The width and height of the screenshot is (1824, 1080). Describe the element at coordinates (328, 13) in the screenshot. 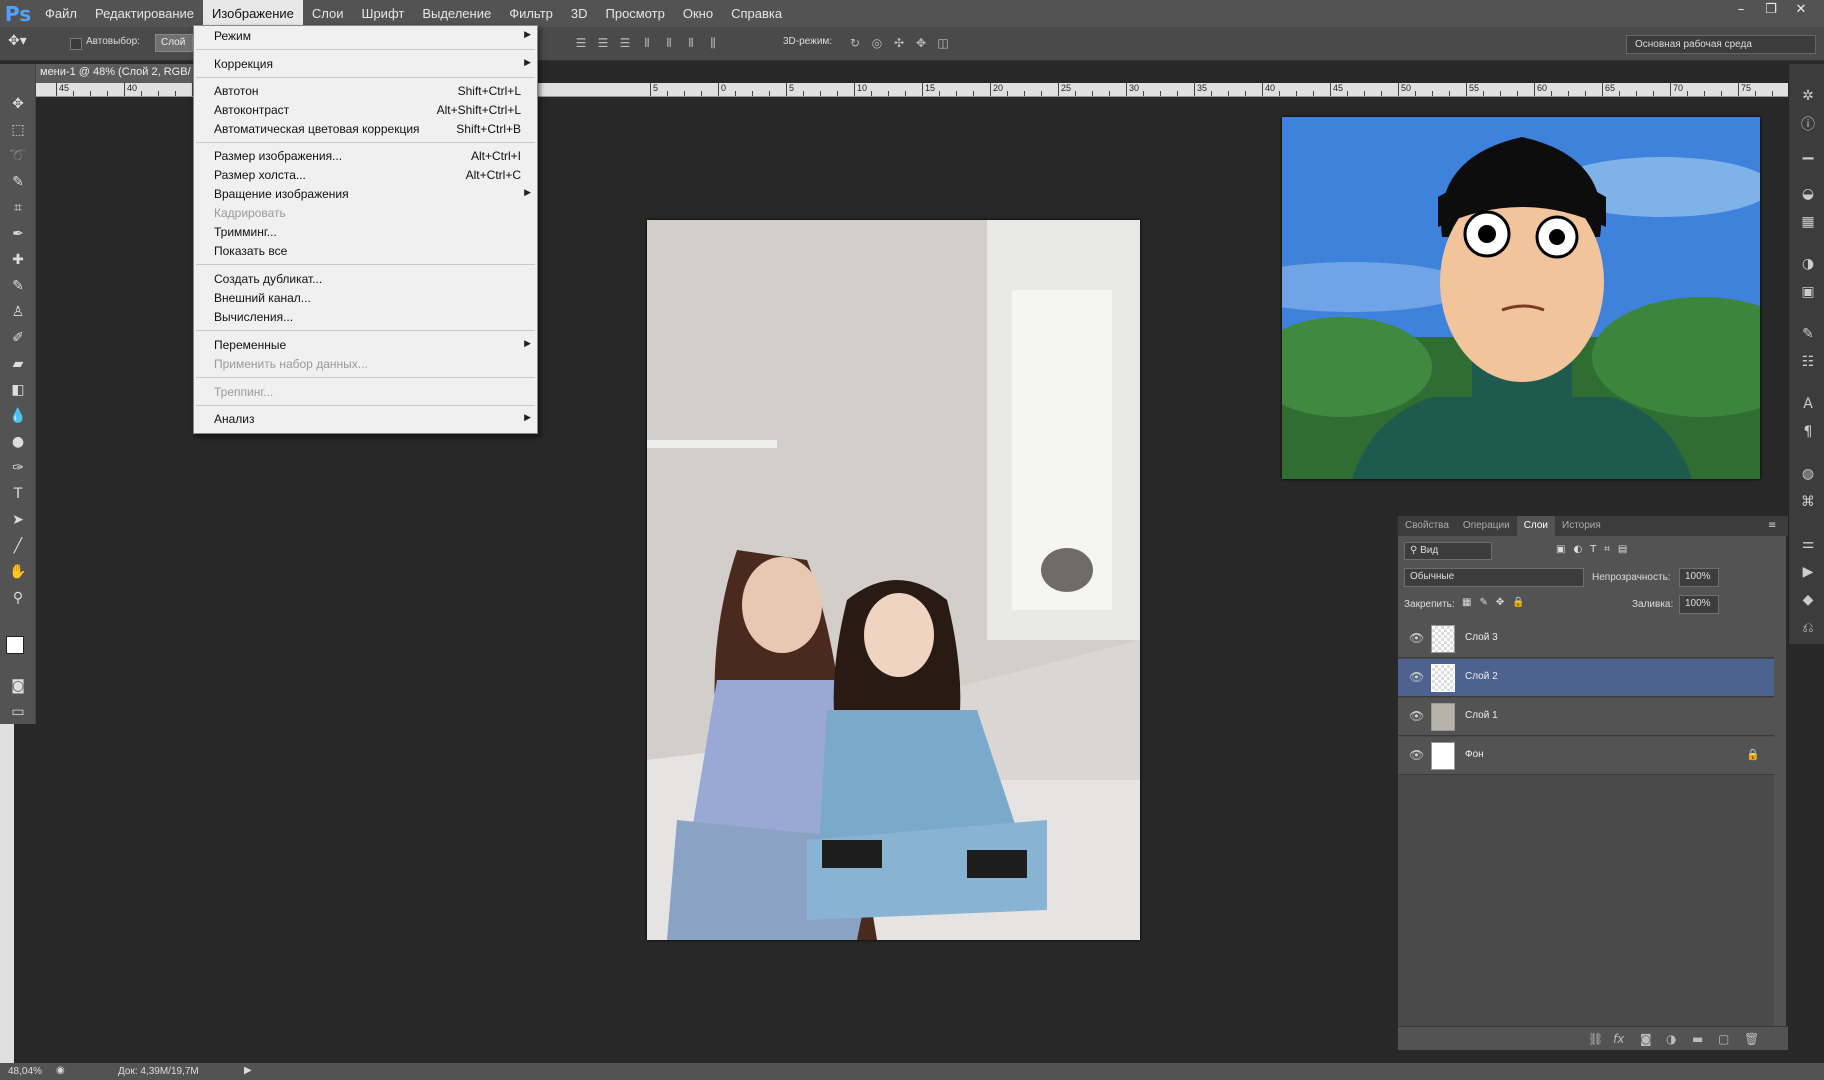

I see `menu-layers: Слои` at that location.